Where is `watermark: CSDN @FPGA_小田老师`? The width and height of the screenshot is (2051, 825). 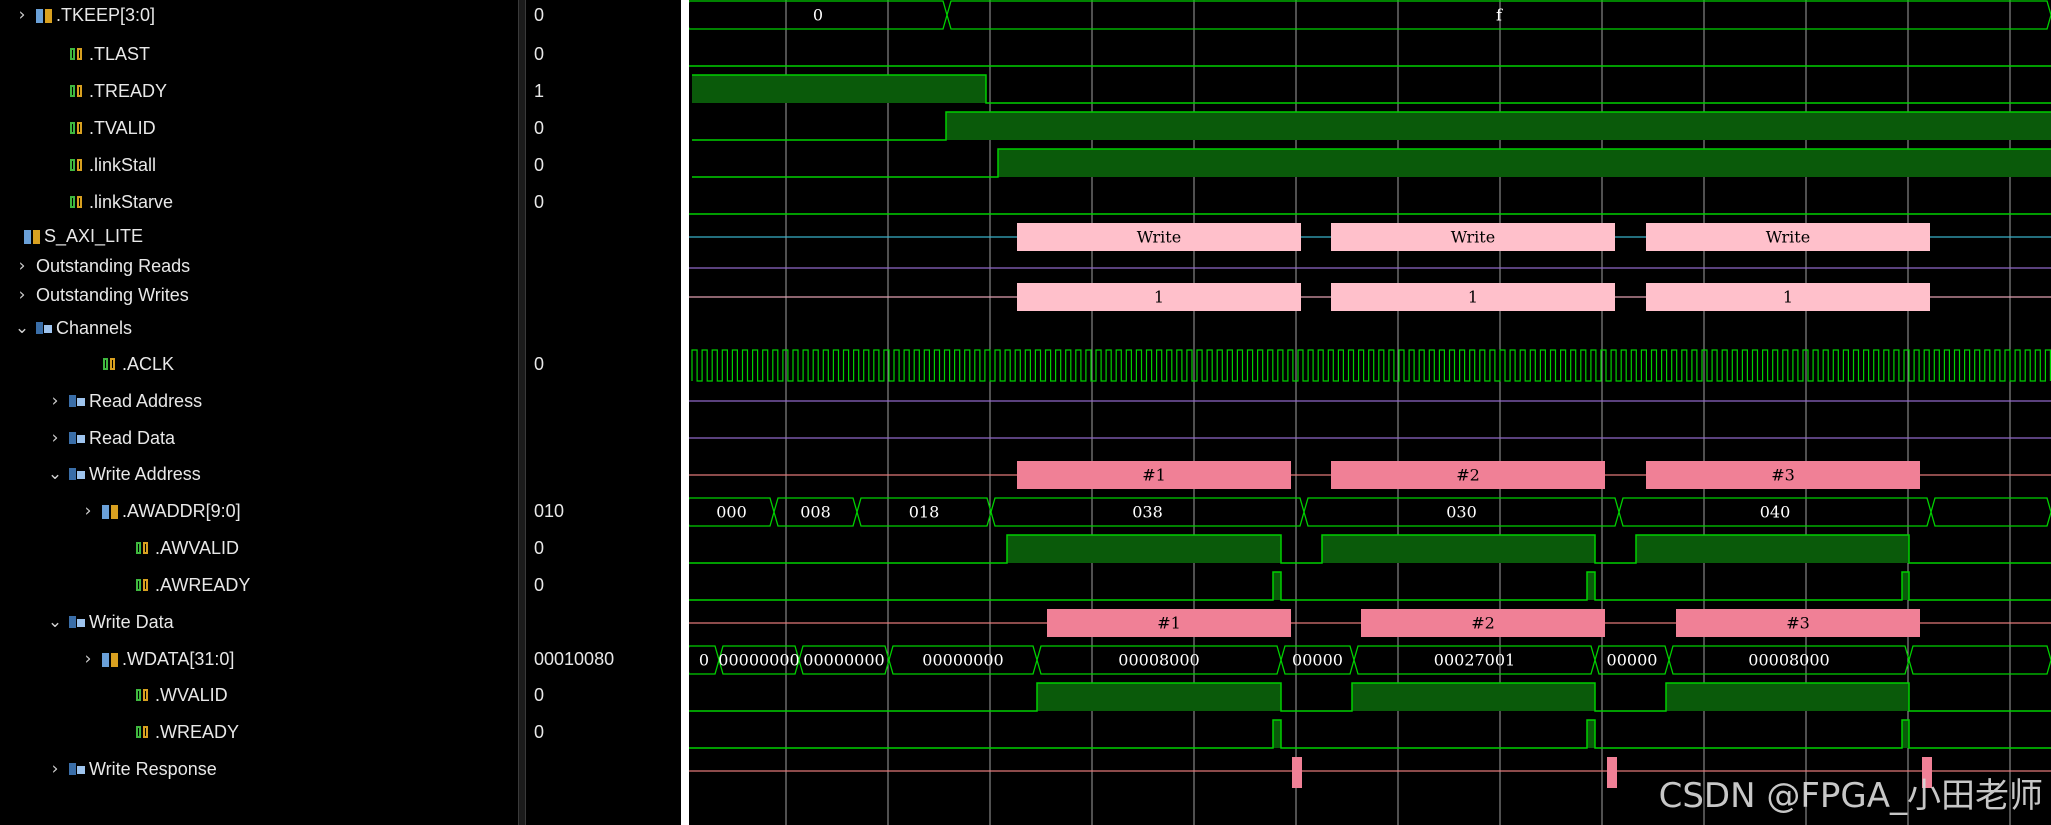 watermark: CSDN @FPGA_小田老师 is located at coordinates (1850, 796).